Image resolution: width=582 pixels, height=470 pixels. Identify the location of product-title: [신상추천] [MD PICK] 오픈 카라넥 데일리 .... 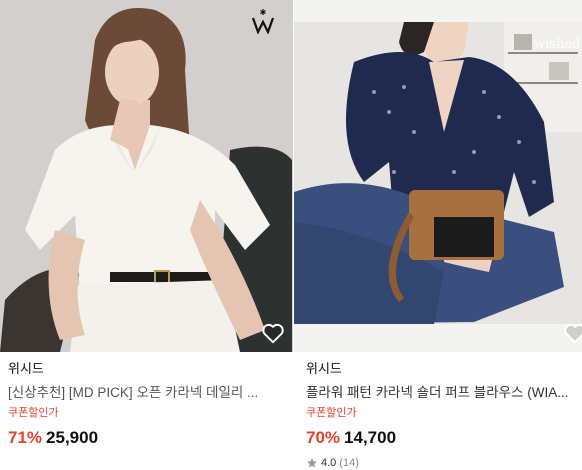
(147, 392).